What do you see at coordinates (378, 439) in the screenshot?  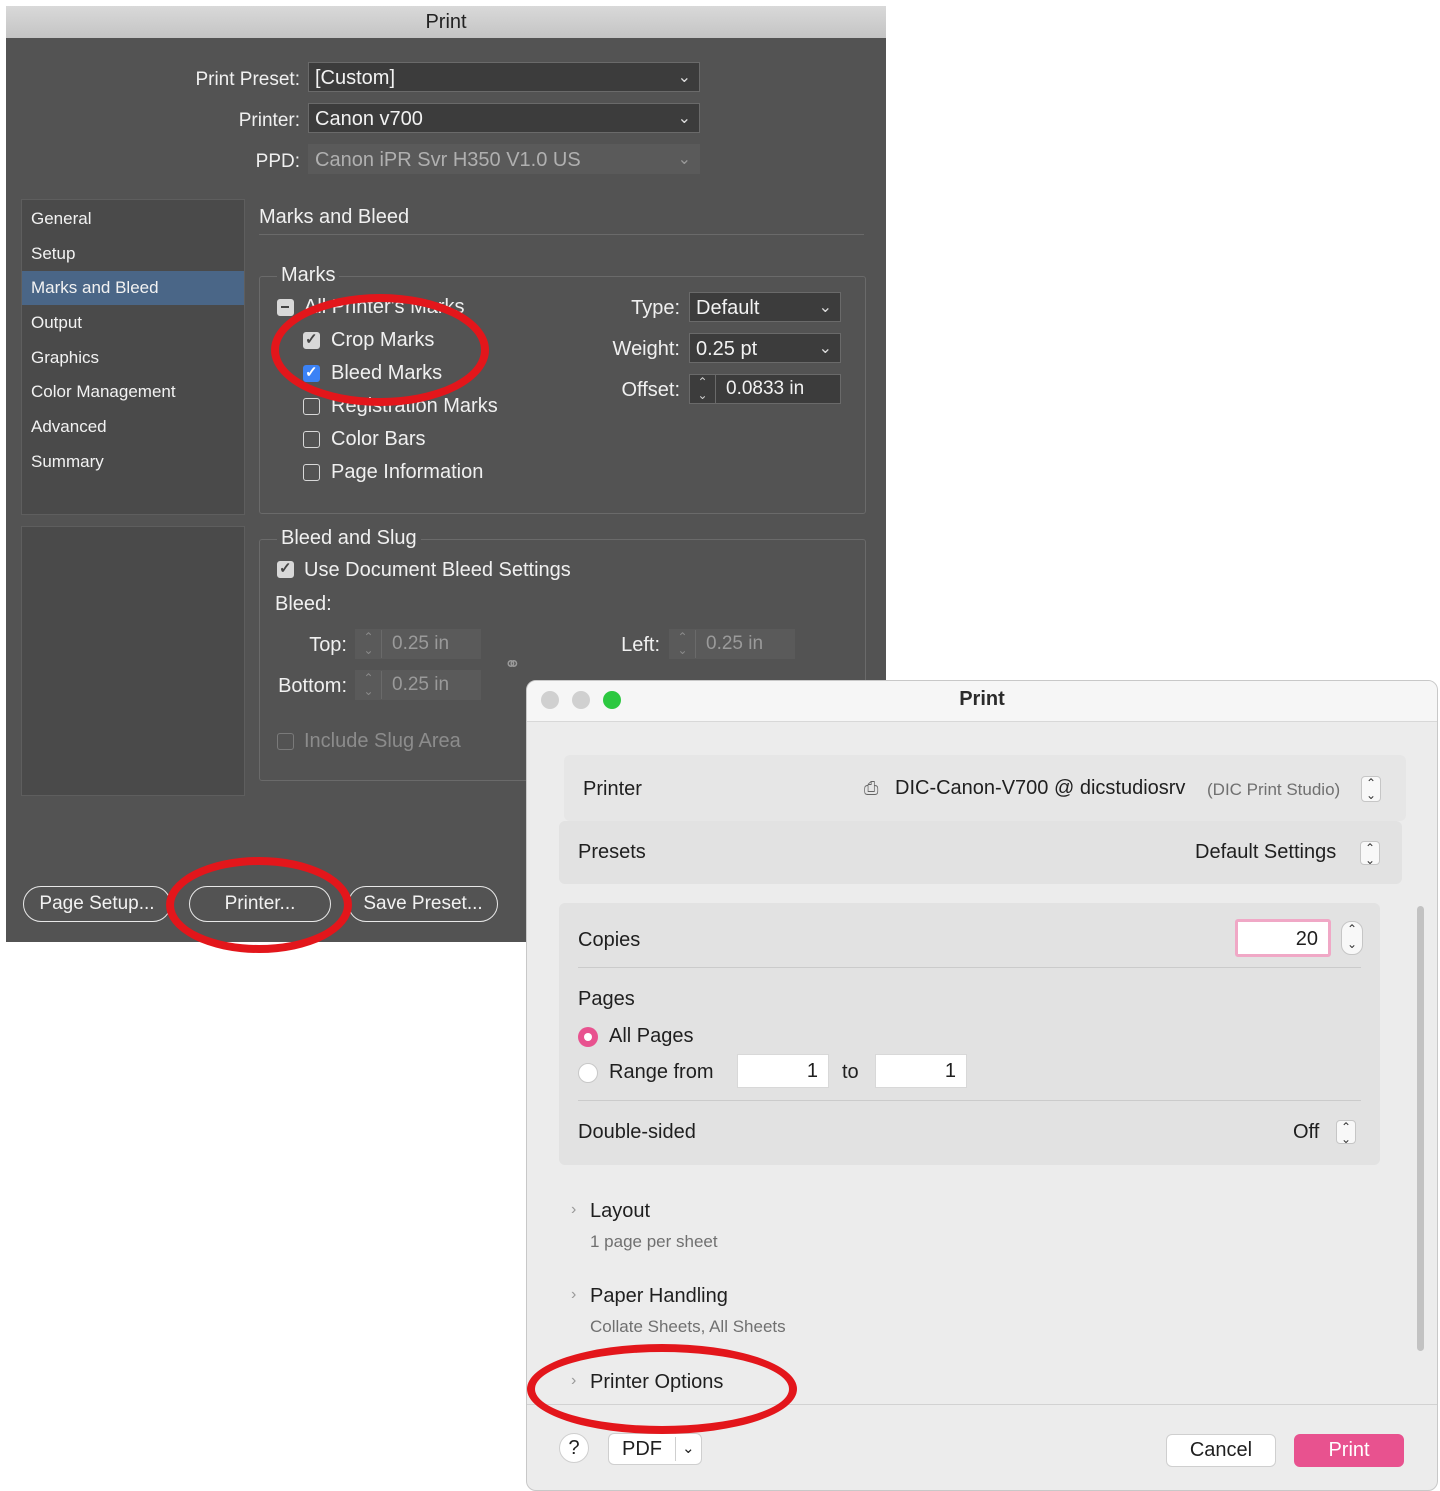 I see `color-bars-label: Color Bars` at bounding box center [378, 439].